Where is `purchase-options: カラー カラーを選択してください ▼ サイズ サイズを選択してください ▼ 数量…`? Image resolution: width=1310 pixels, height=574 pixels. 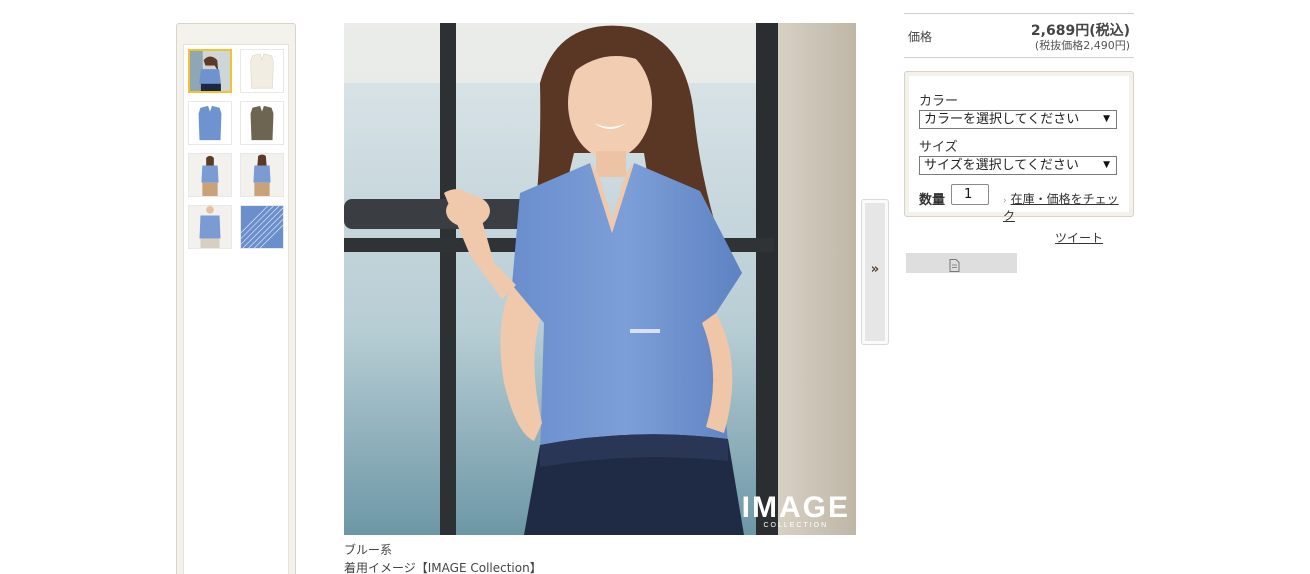
purchase-options: カラー カラーを選択してください ▼ サイズ サイズを選択してください ▼ 数量… is located at coordinates (1019, 147).